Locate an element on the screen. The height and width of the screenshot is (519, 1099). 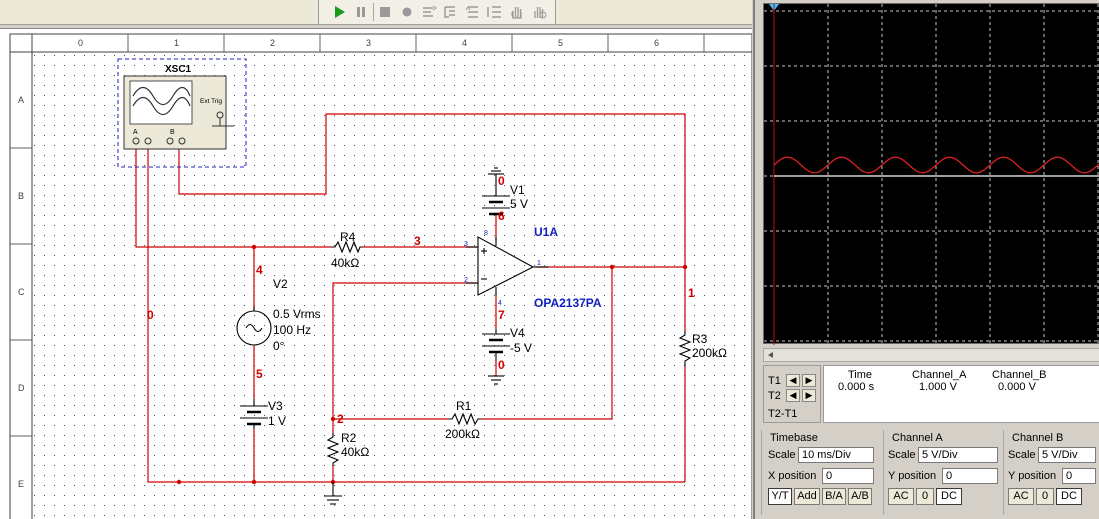
r2-value: 40kΩ is located at coordinates (355, 452).